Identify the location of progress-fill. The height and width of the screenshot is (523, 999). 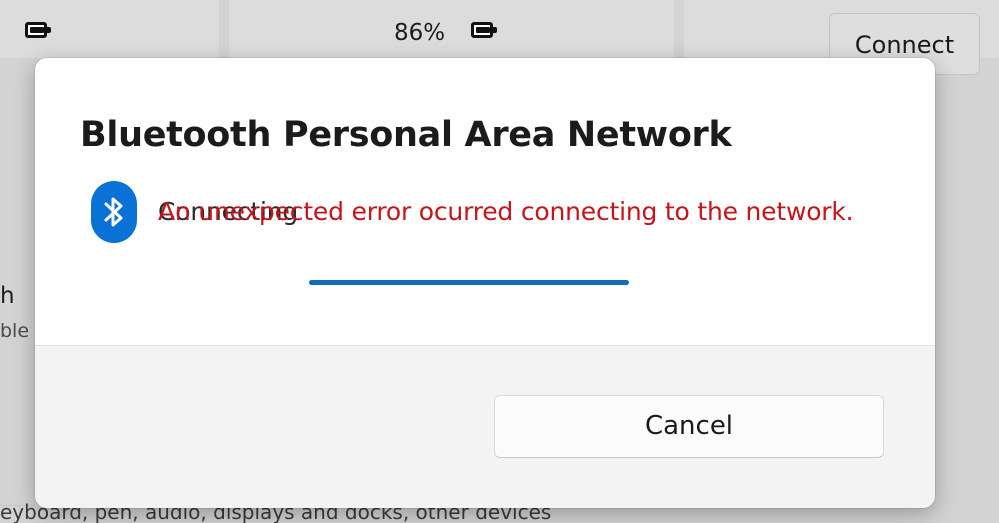
(469, 282).